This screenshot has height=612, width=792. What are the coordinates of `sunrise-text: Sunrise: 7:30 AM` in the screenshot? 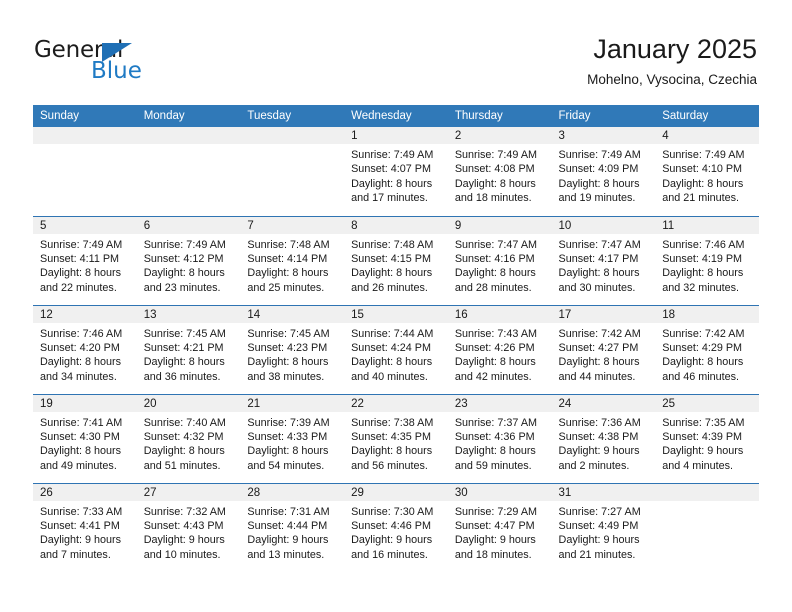 It's located at (392, 511).